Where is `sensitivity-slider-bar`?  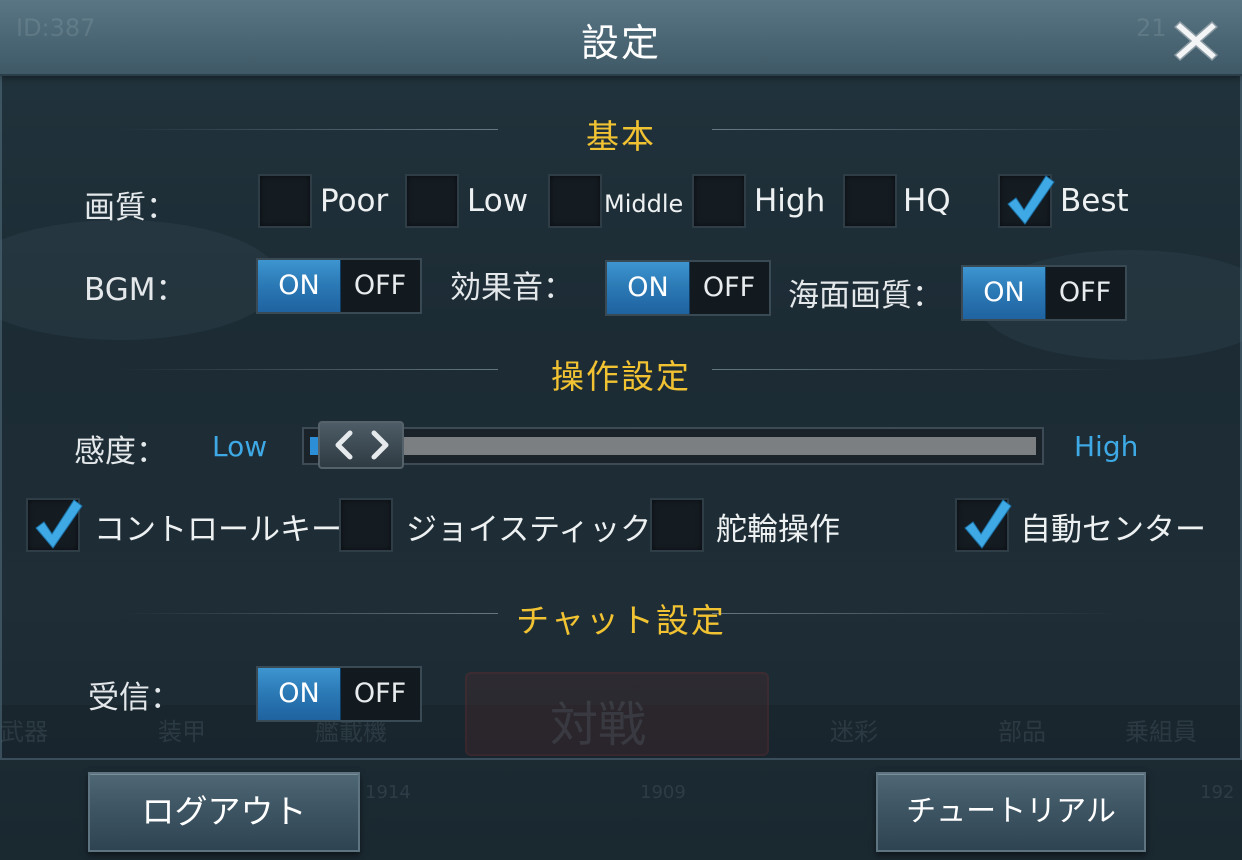
sensitivity-slider-bar is located at coordinates (673, 446).